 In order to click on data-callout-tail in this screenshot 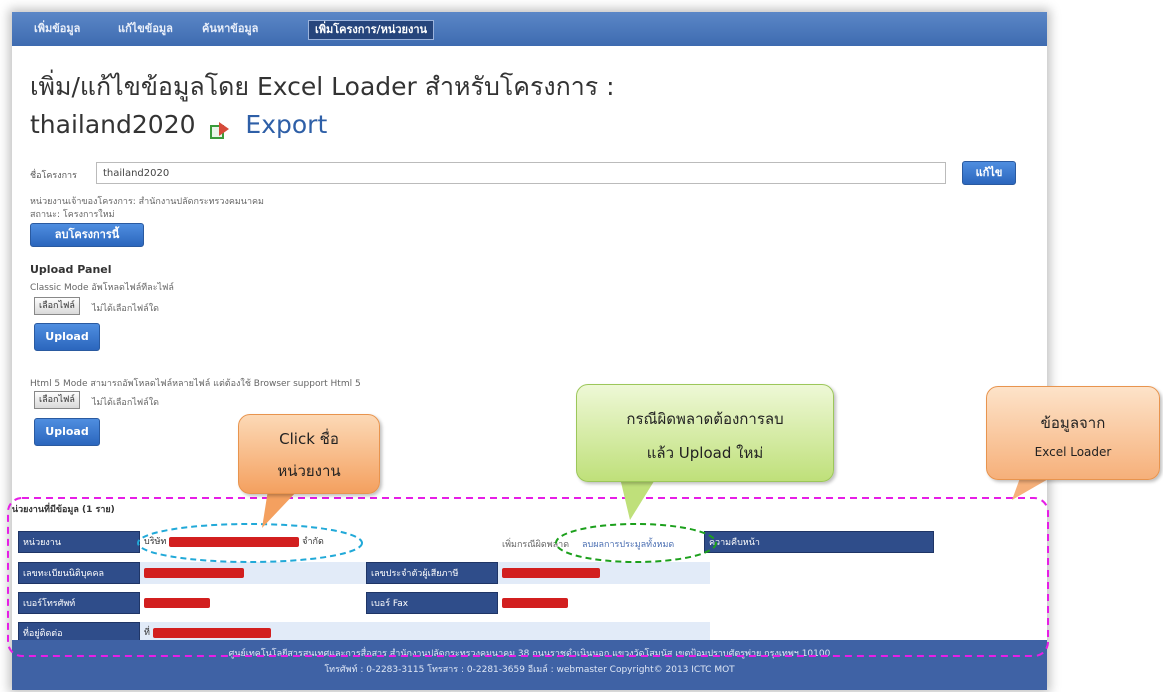, I will do `click(1031, 489)`.